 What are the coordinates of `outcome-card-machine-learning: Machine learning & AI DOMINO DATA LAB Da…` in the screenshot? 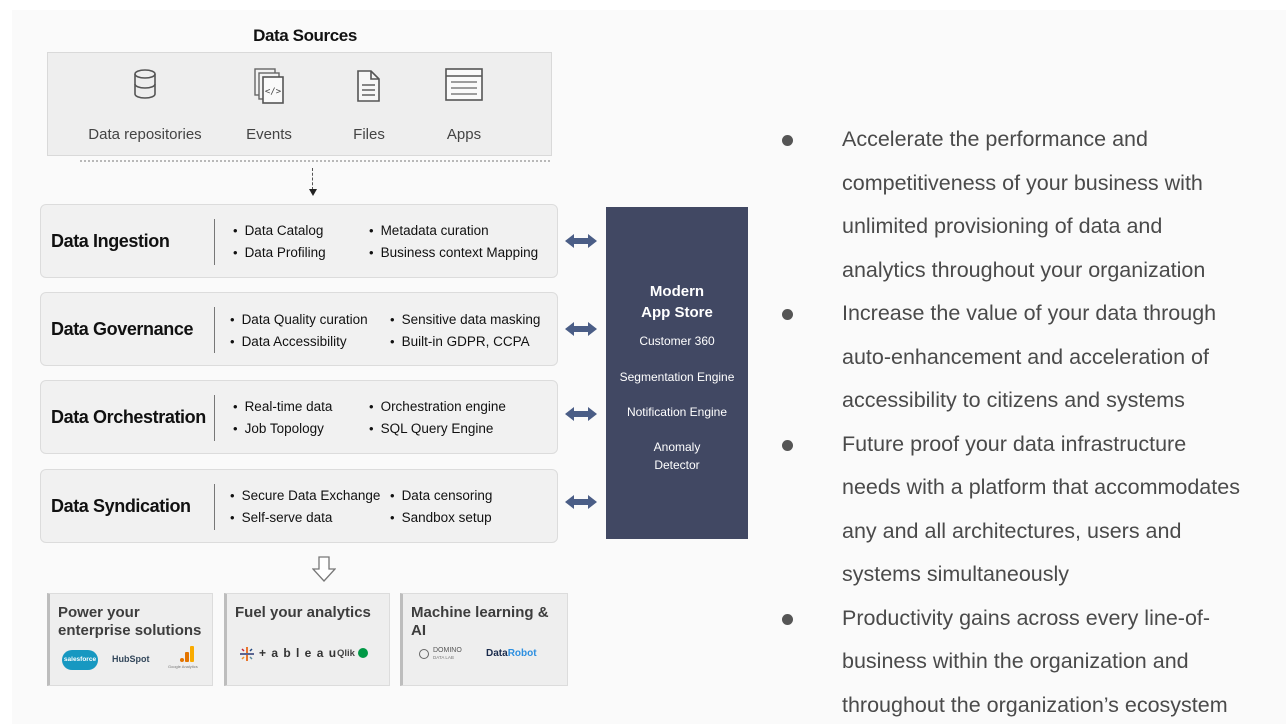 It's located at (484, 639).